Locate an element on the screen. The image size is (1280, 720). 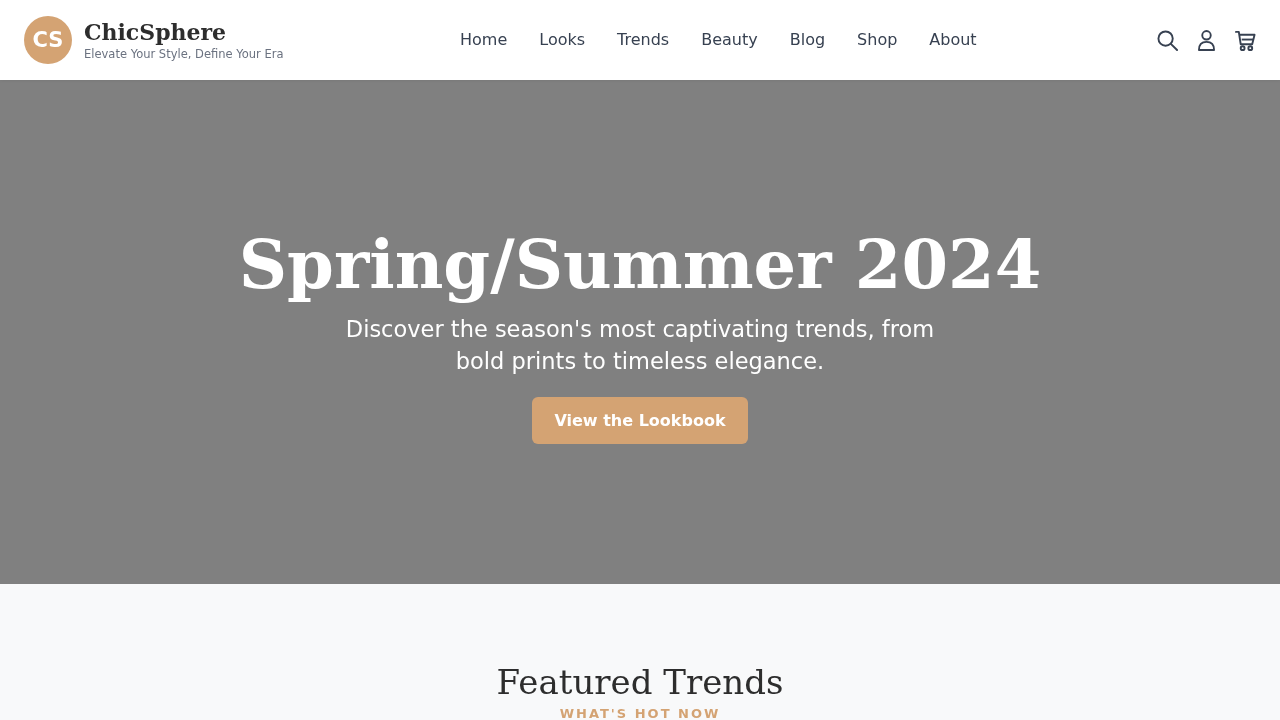
search-icon is located at coordinates (1167, 40).